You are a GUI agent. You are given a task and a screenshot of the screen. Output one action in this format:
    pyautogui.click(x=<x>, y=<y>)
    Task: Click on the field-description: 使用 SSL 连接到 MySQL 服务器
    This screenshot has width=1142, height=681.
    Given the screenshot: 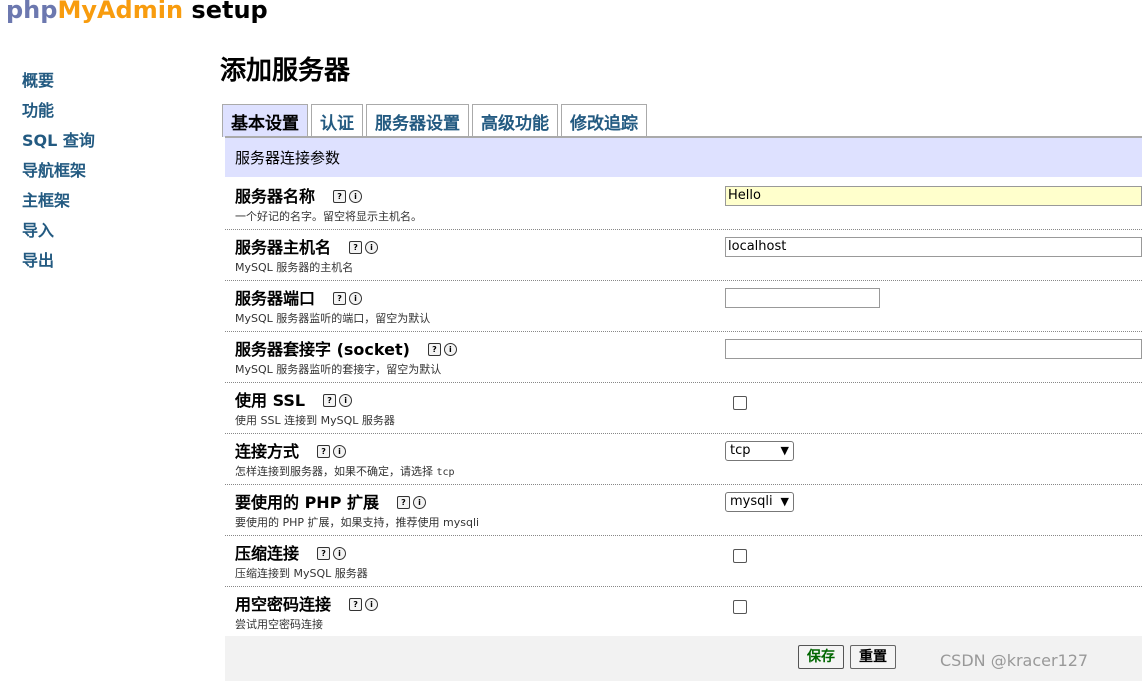 What is the action you would take?
    pyautogui.click(x=315, y=420)
    